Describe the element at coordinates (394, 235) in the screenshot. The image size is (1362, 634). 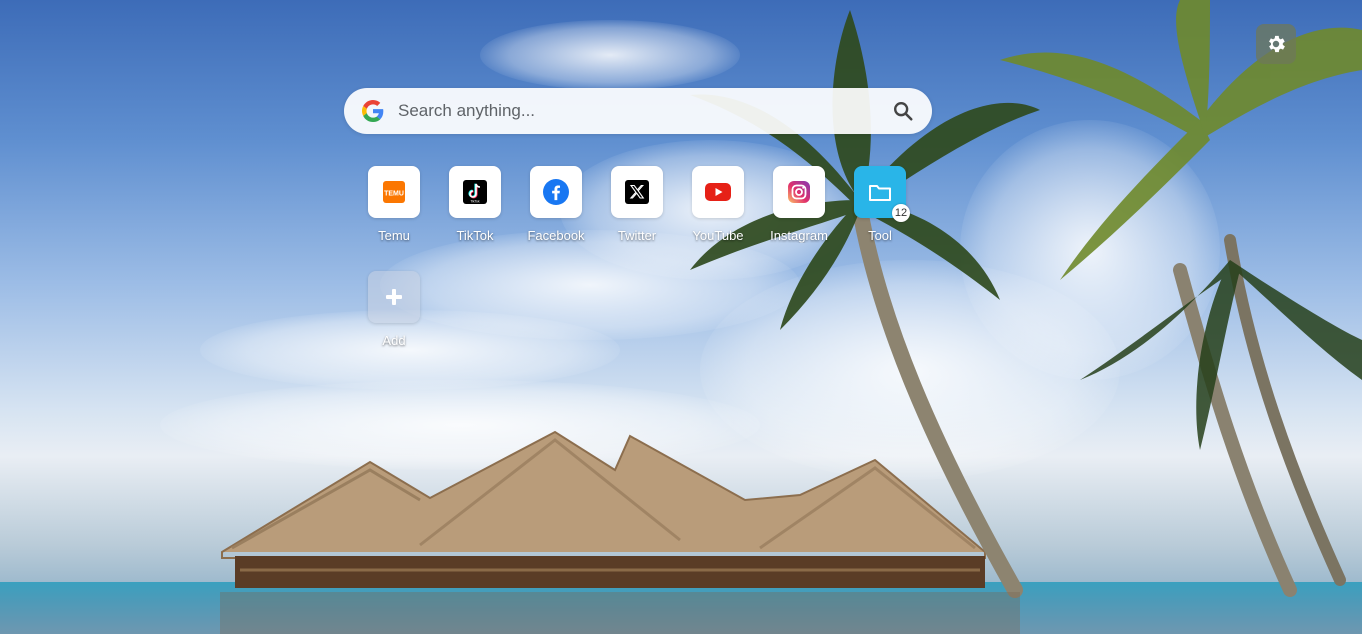
I see `shortcut-label: Temu` at that location.